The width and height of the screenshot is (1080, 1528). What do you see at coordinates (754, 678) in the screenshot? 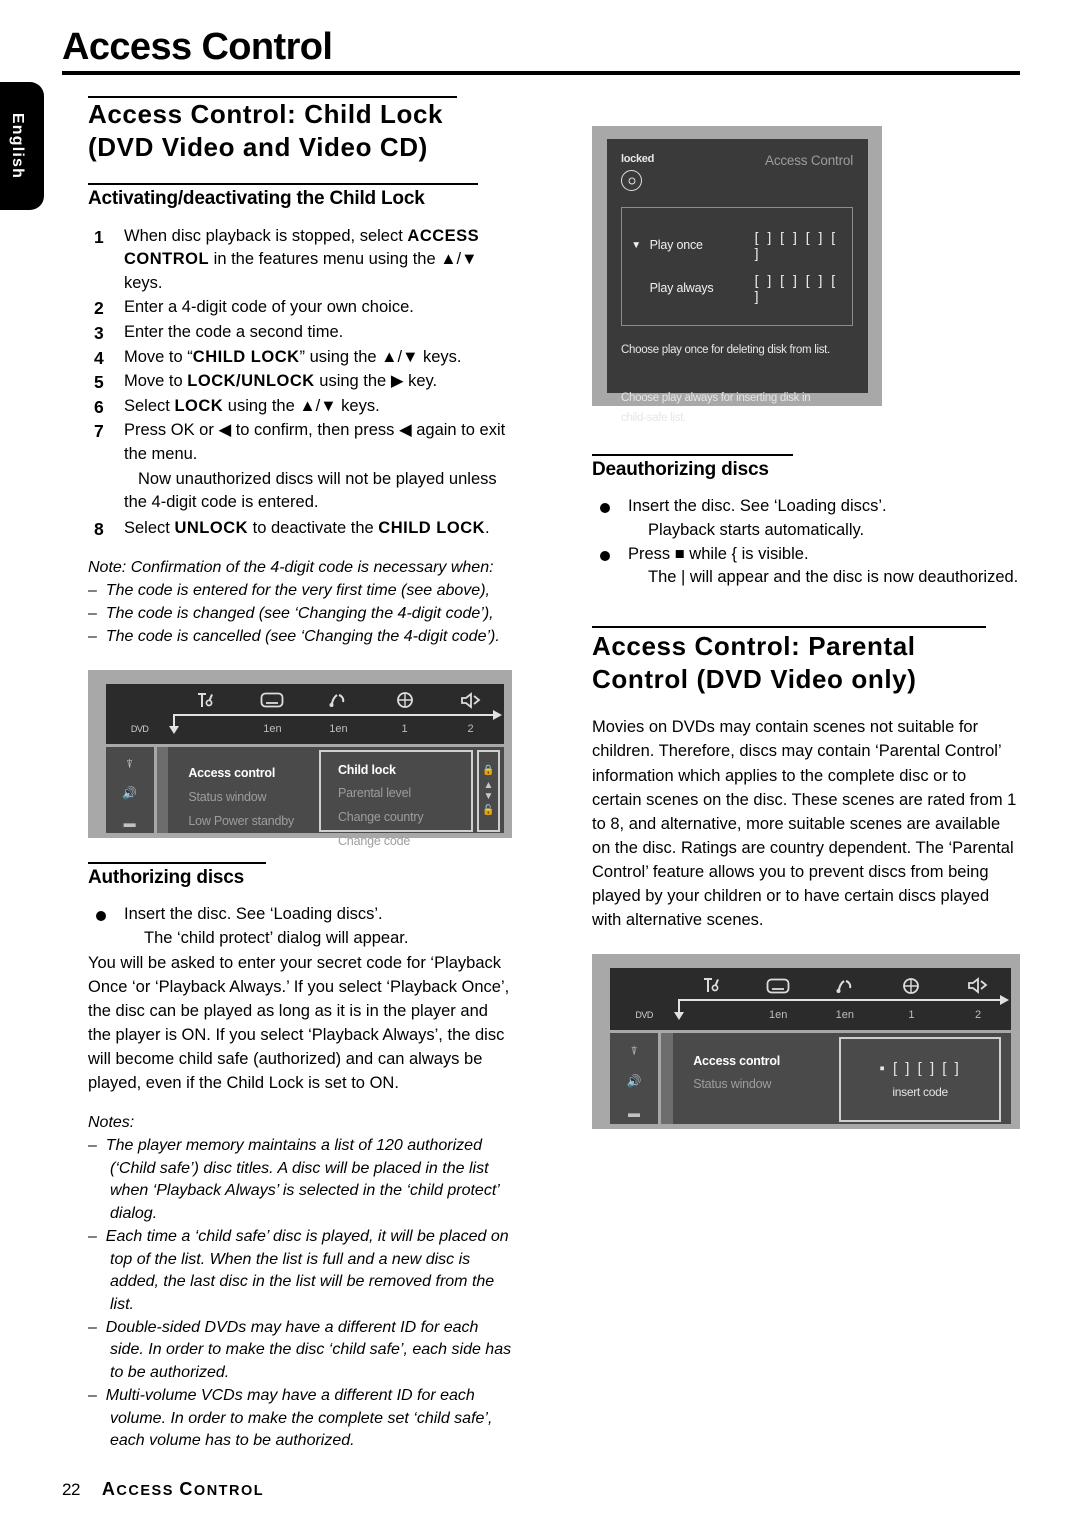
I see `parental-heading-line2: Control (DVD Video only)` at bounding box center [754, 678].